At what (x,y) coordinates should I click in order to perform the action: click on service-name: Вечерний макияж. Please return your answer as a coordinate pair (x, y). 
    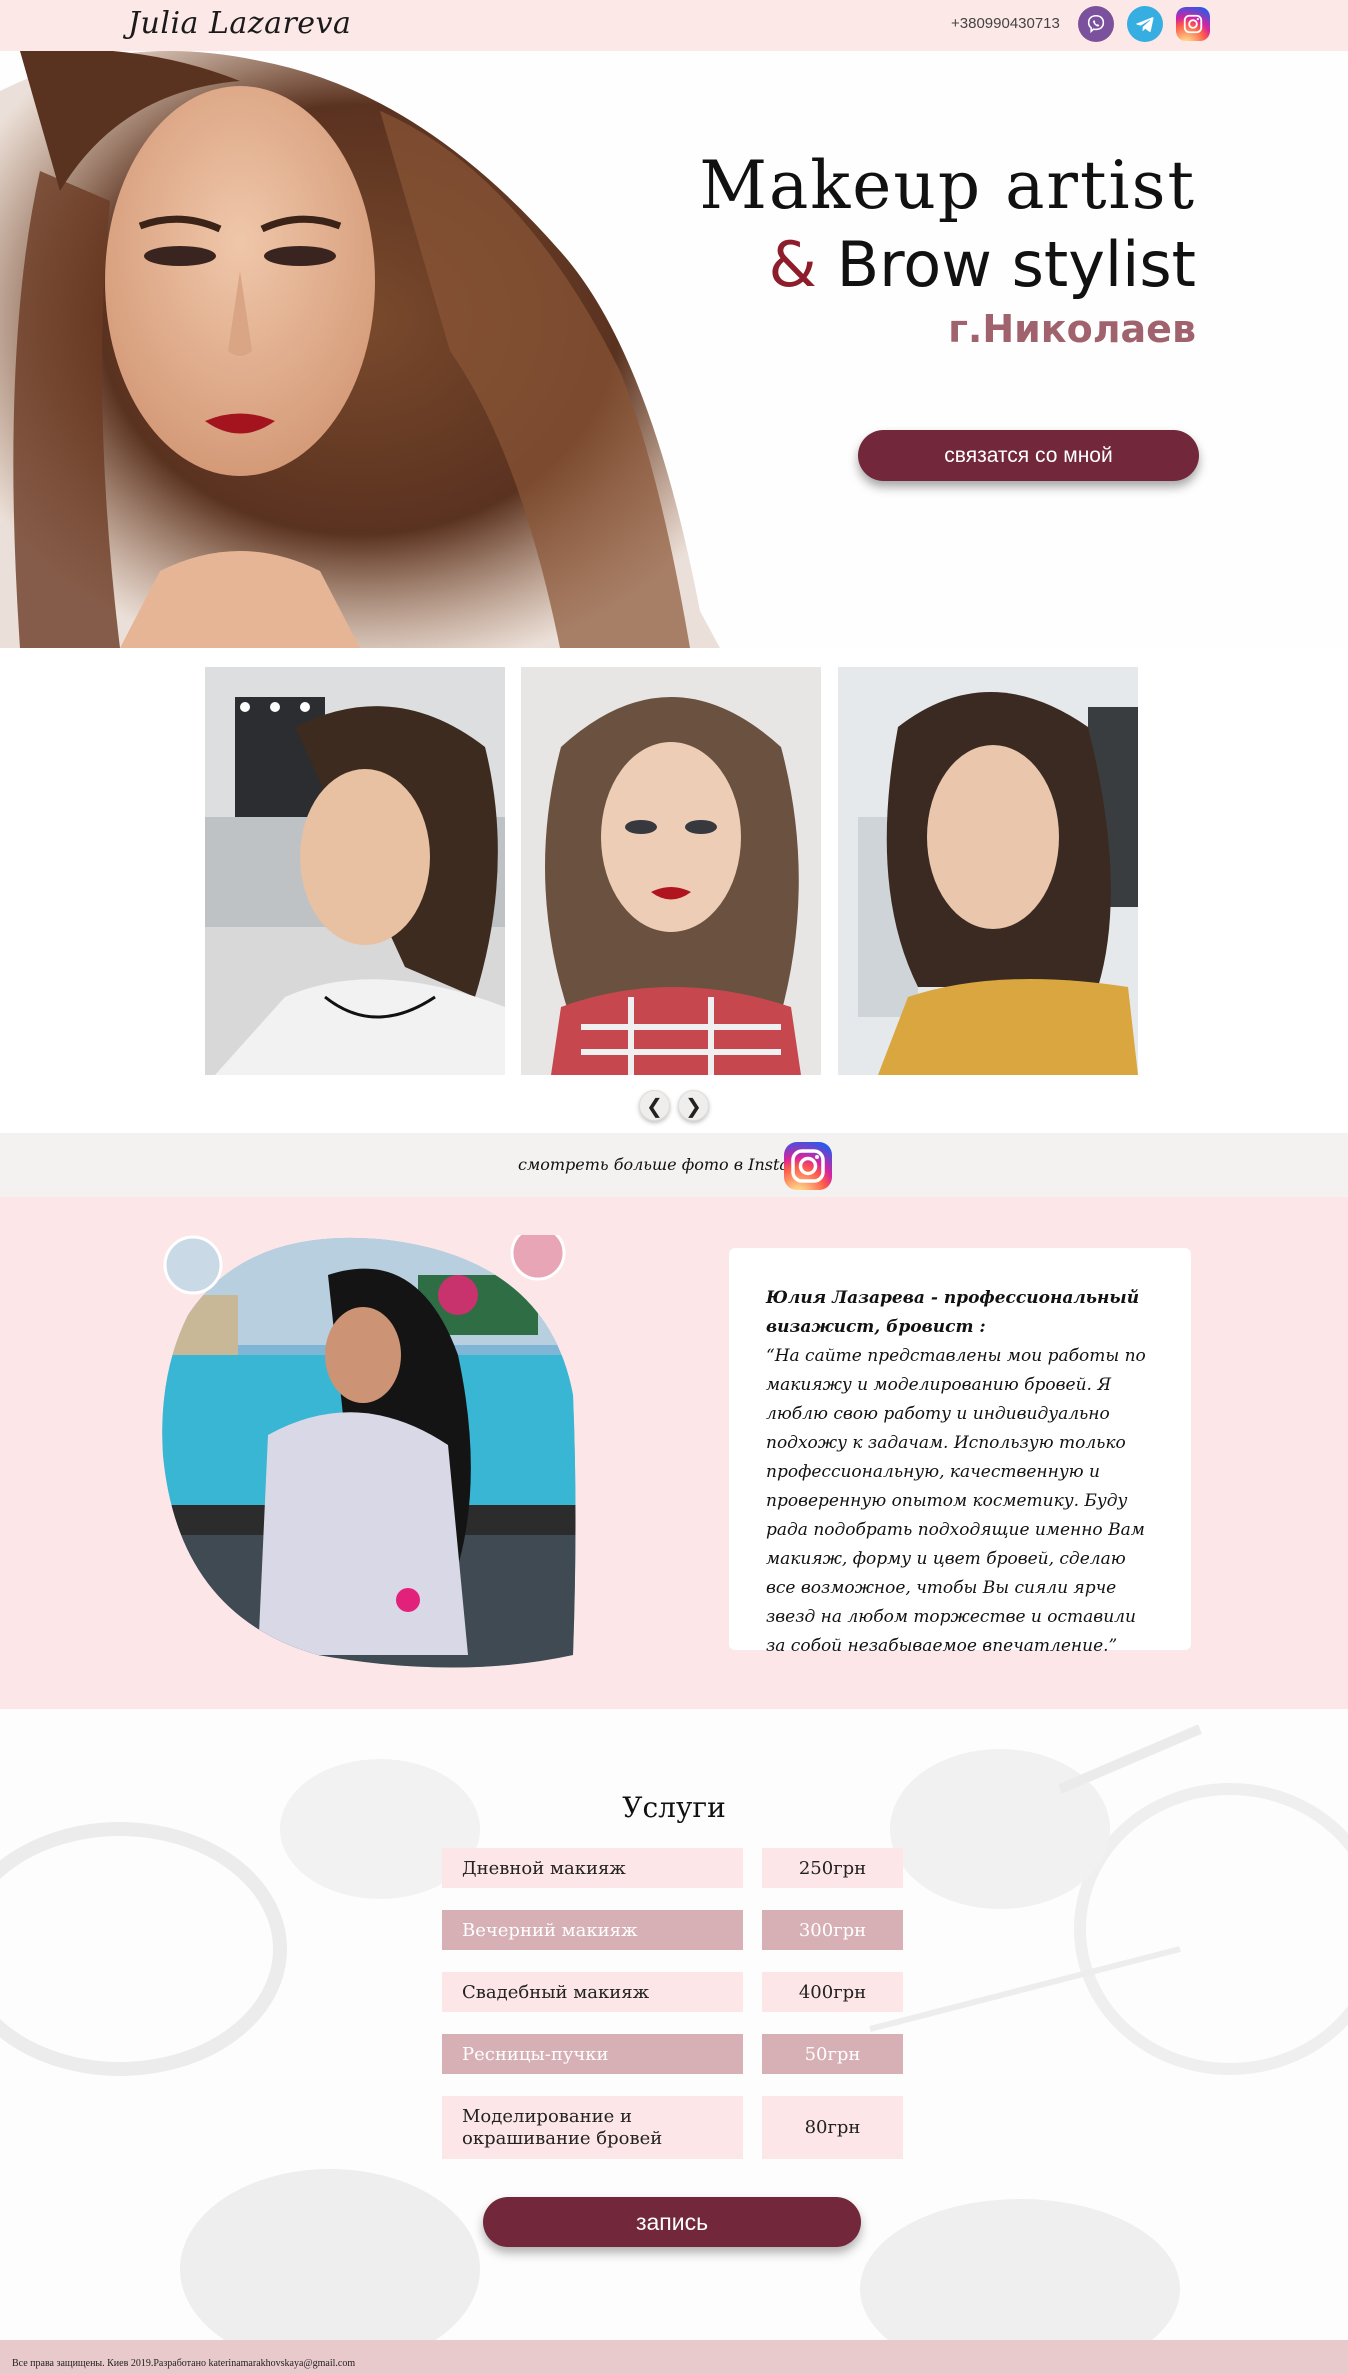
    Looking at the image, I should click on (592, 1930).